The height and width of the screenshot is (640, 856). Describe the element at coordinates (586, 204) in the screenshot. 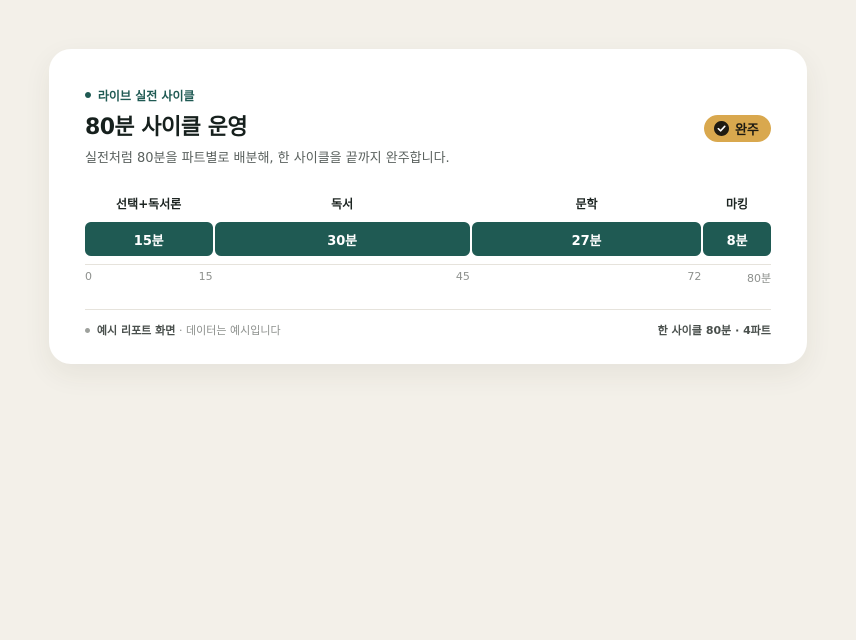

I see `segment-label: 문학` at that location.